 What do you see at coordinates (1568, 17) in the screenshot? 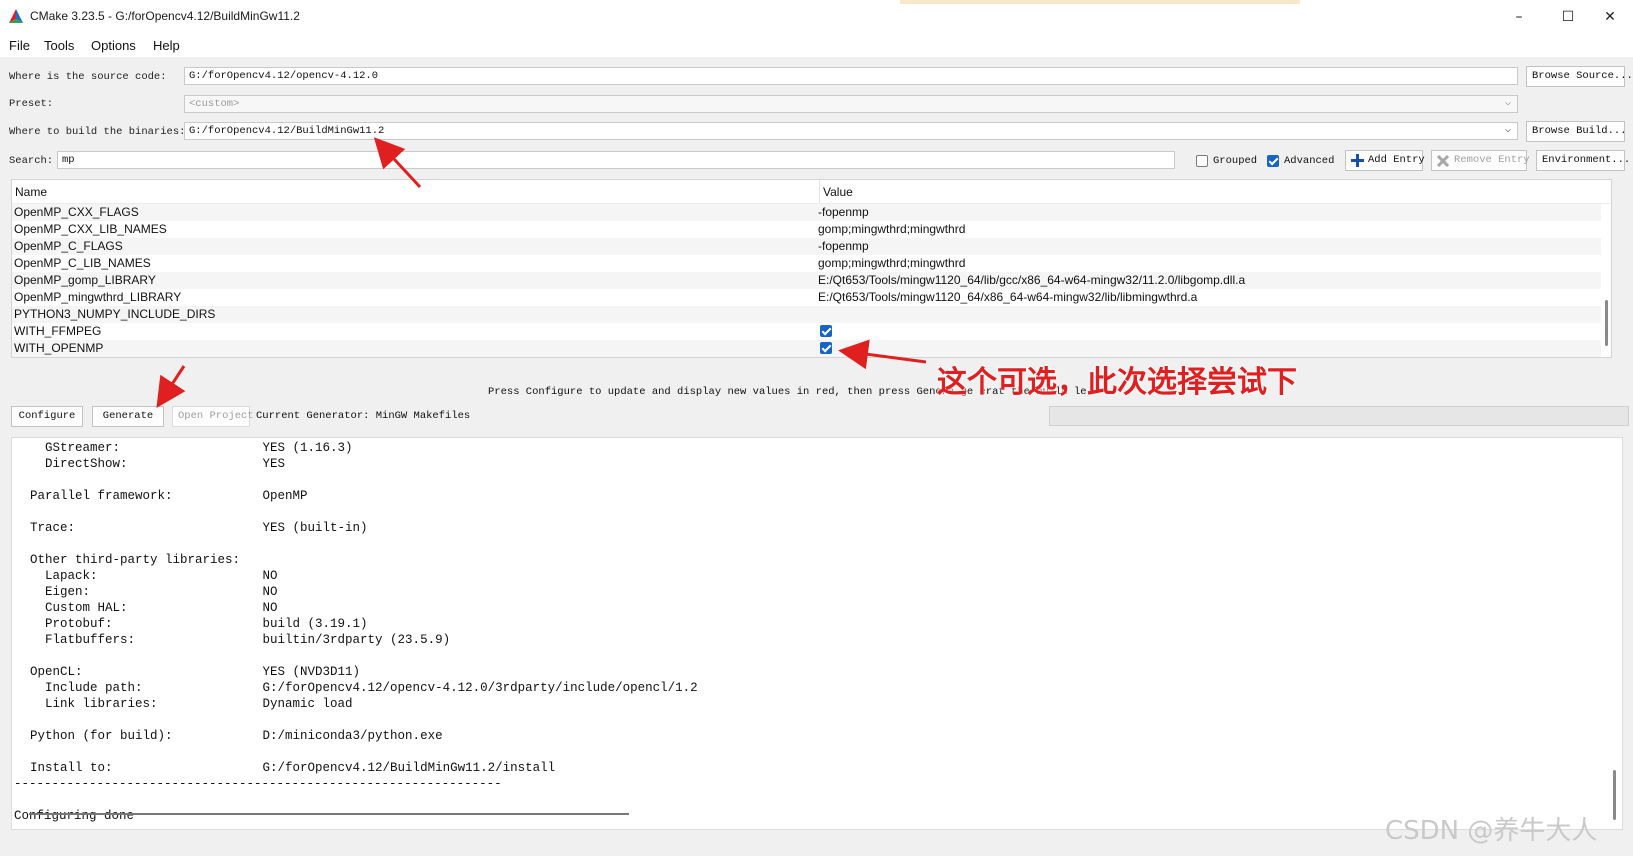
I see `maximize-button: ☐` at bounding box center [1568, 17].